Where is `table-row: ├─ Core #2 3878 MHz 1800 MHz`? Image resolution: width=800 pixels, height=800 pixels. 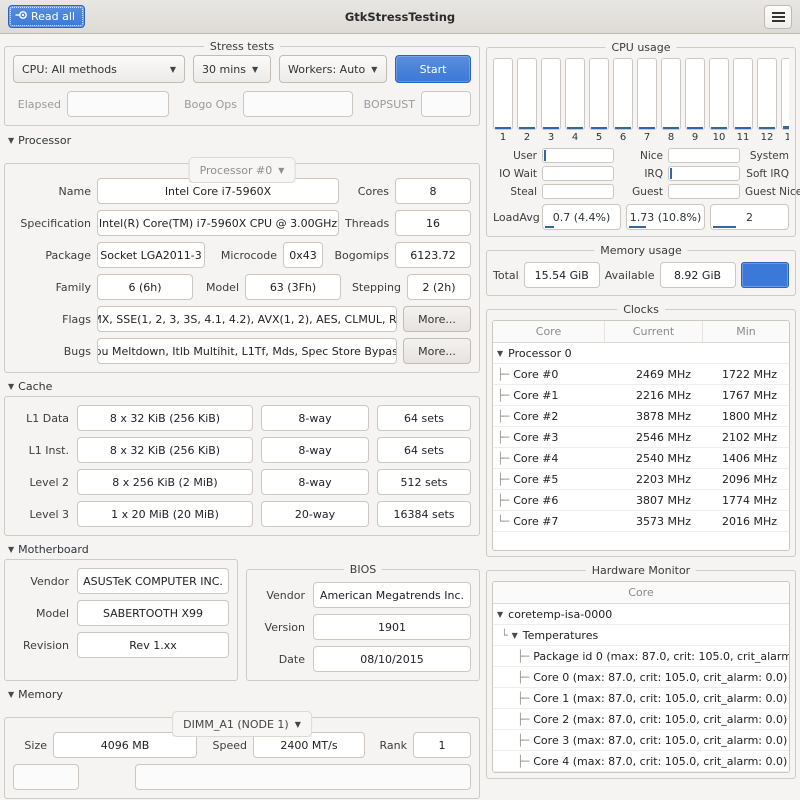 table-row: ├─ Core #2 3878 MHz 1800 MHz is located at coordinates (641, 416).